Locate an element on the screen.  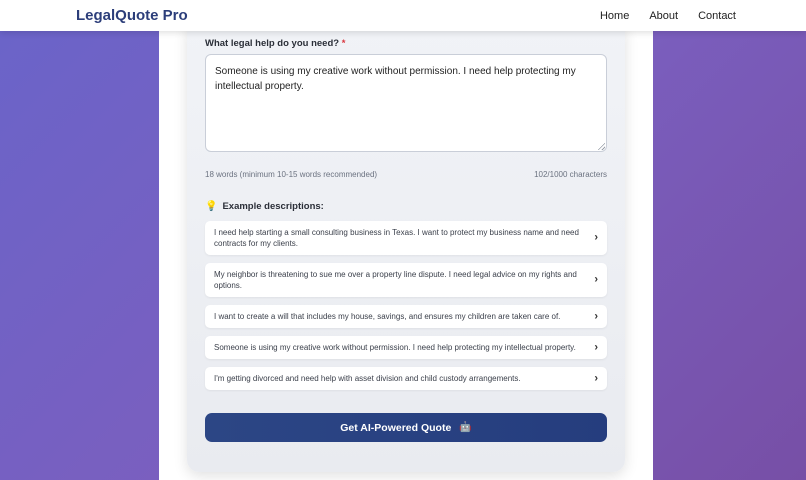
examples-heading-text: Example descriptions: is located at coordinates (273, 206).